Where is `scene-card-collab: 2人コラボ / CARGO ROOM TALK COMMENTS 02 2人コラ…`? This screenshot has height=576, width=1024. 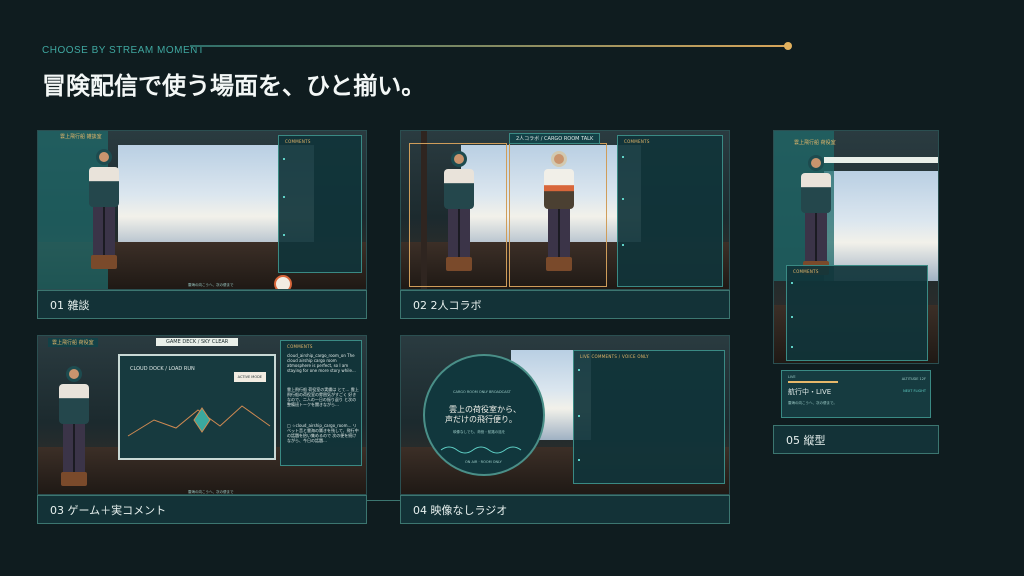
scene-card-collab: 2人コラボ / CARGO ROOM TALK COMMENTS 02 2人コラ… is located at coordinates (565, 226).